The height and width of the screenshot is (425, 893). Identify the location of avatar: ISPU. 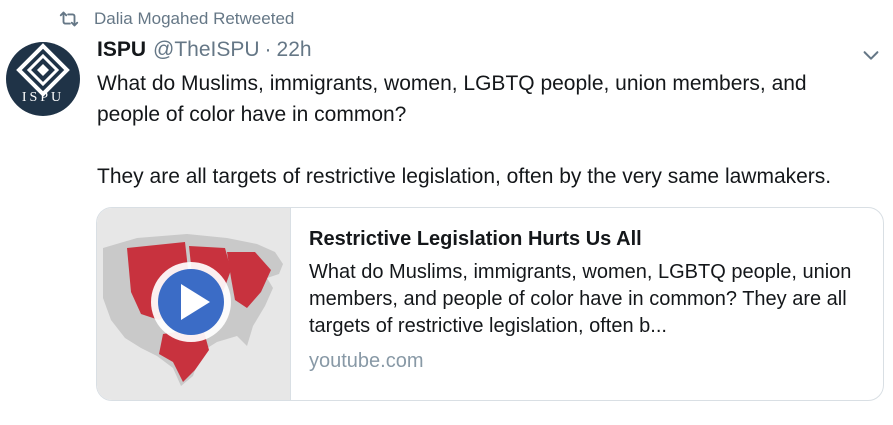
(43, 79).